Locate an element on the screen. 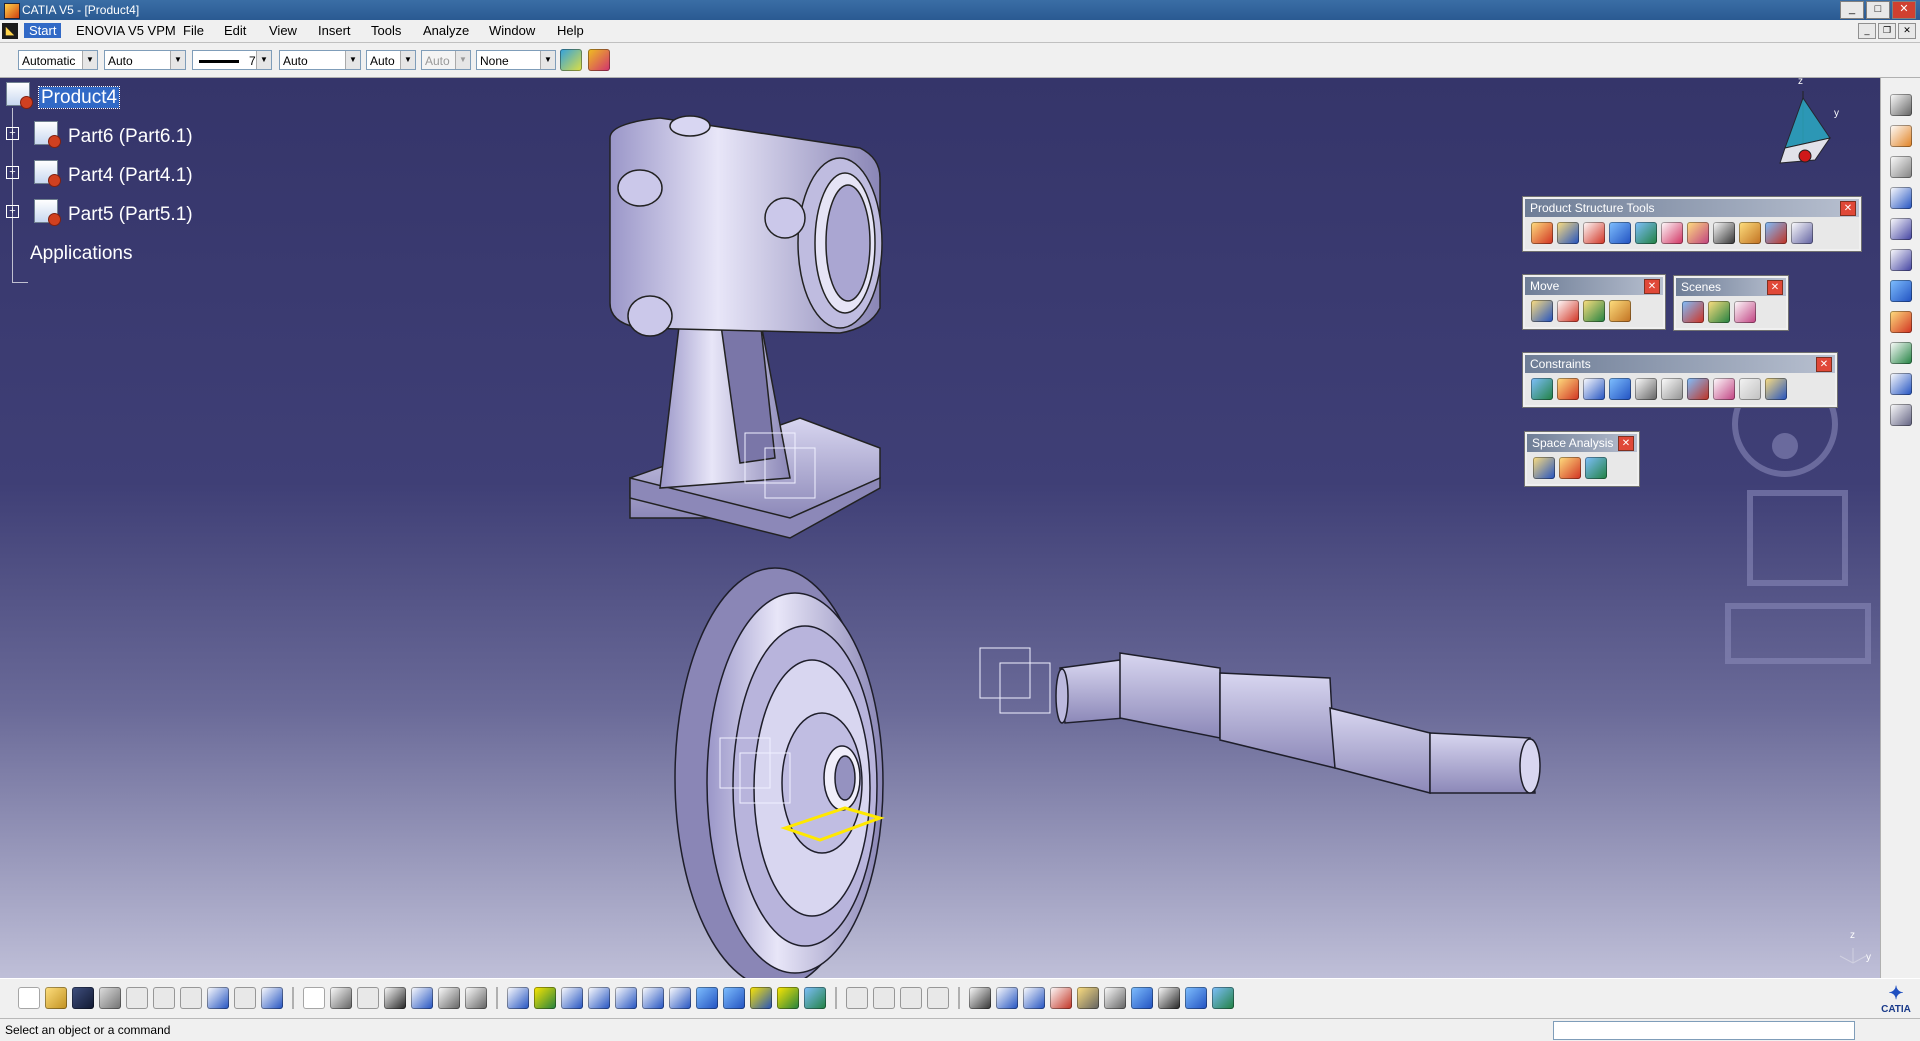 The image size is (1920, 1041). reuse-pattern-icon is located at coordinates (1776, 389).